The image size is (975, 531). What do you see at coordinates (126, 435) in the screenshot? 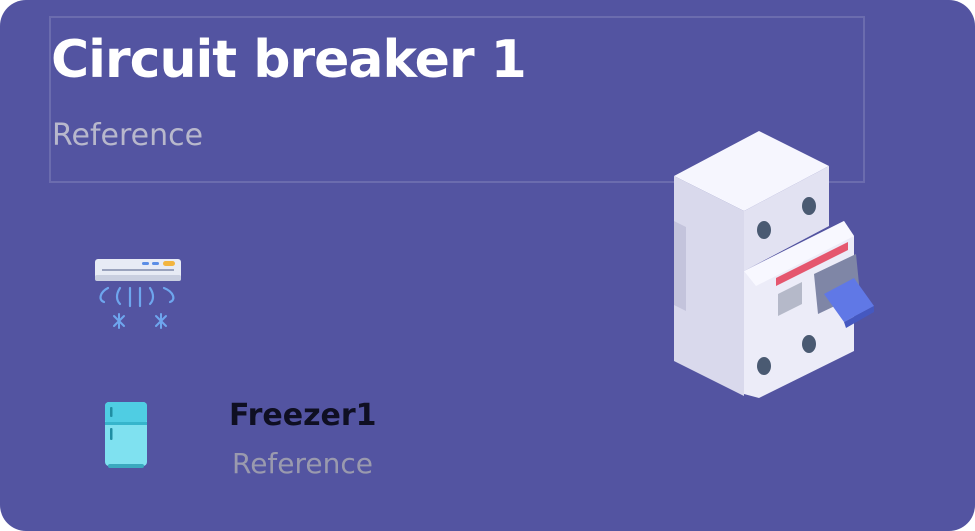
I see `fridge-icon` at bounding box center [126, 435].